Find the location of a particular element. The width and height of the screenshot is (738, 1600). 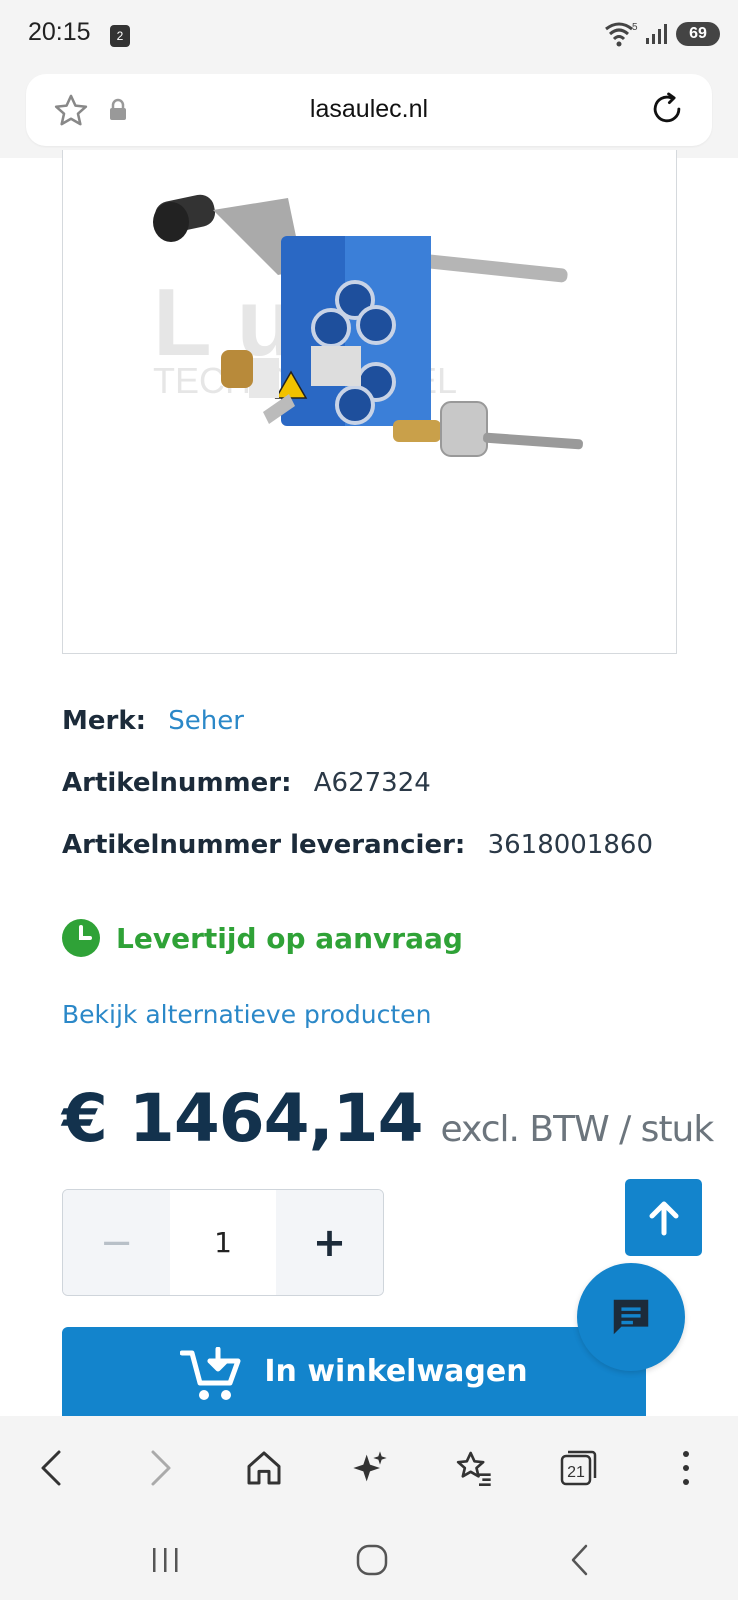

chat-button is located at coordinates (631, 1317).